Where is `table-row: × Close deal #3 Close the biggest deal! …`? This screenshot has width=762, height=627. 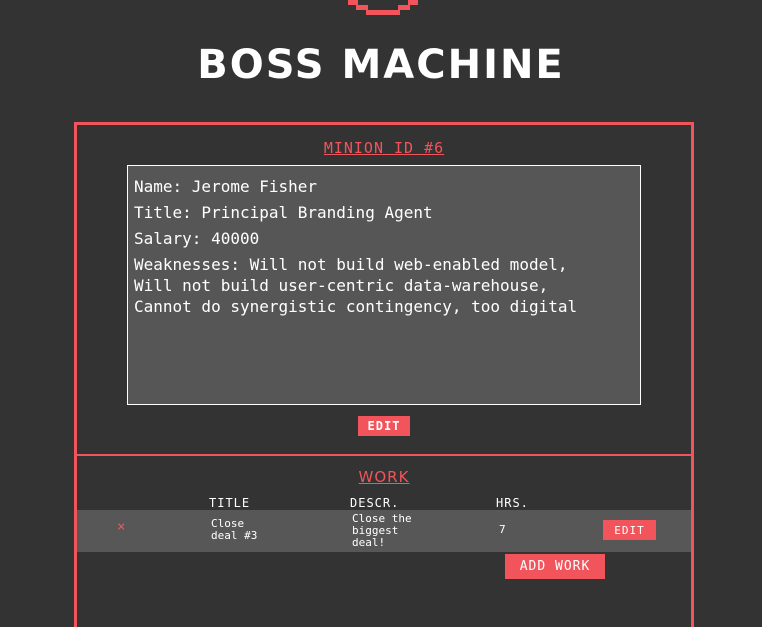 table-row: × Close deal #3 Close the biggest deal! … is located at coordinates (384, 531).